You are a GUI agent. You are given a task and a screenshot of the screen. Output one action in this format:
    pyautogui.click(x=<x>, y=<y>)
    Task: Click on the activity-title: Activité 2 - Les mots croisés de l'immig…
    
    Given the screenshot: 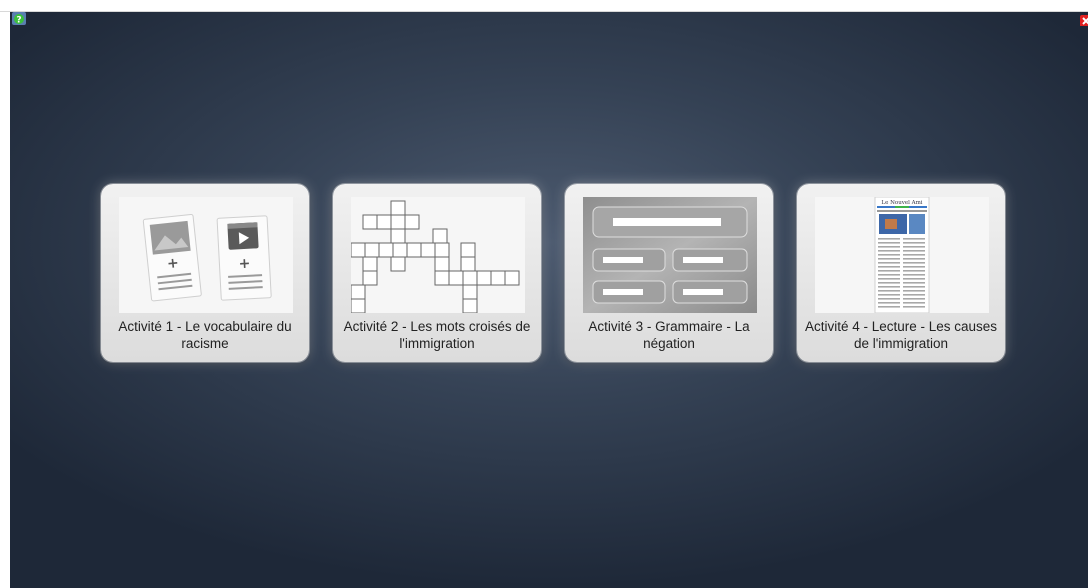 What is the action you would take?
    pyautogui.click(x=437, y=335)
    